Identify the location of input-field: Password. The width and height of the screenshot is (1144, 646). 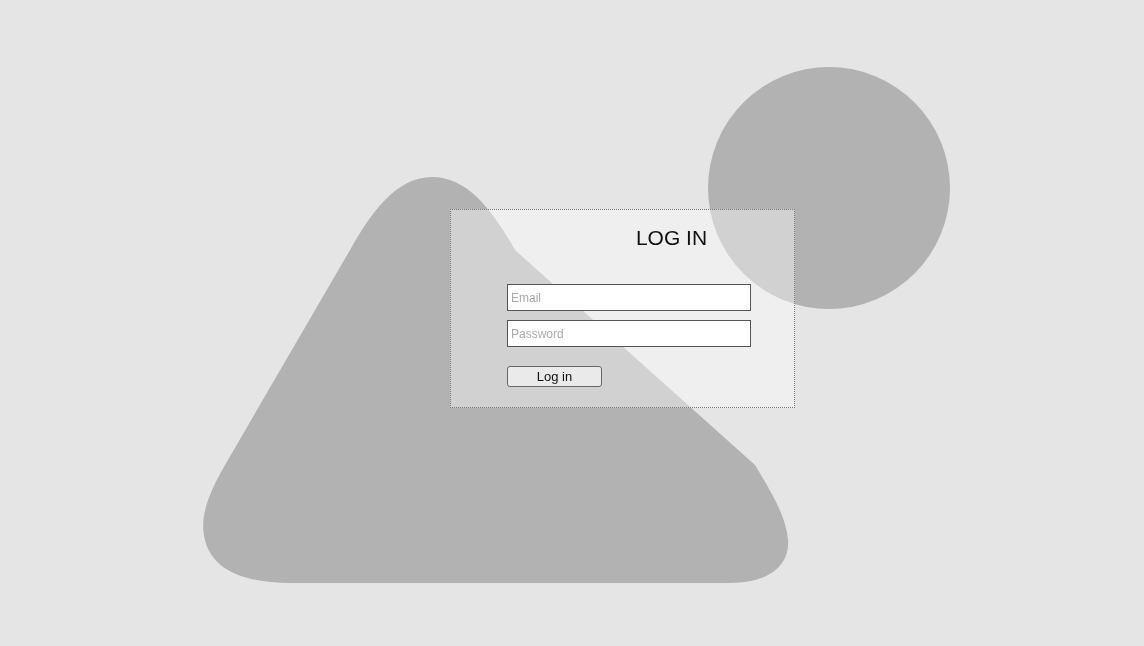
(629, 333).